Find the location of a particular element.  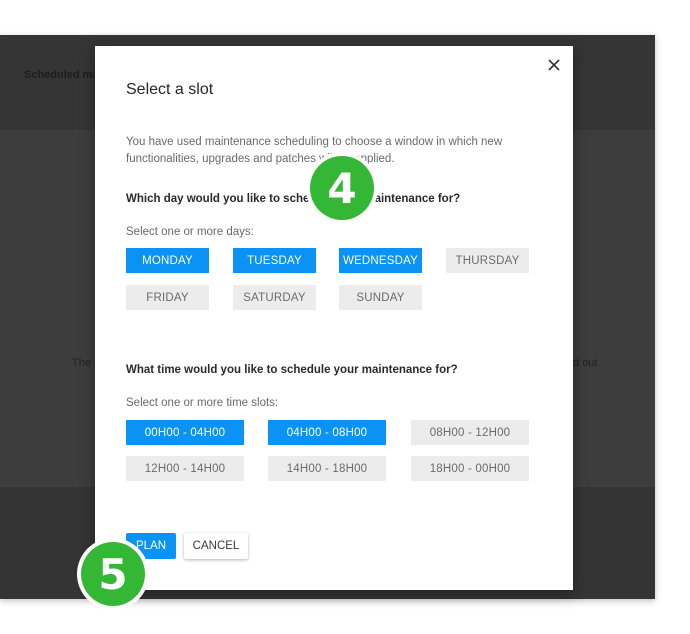

time-slot-00-04: 00H00 - 04H00 is located at coordinates (185, 432).